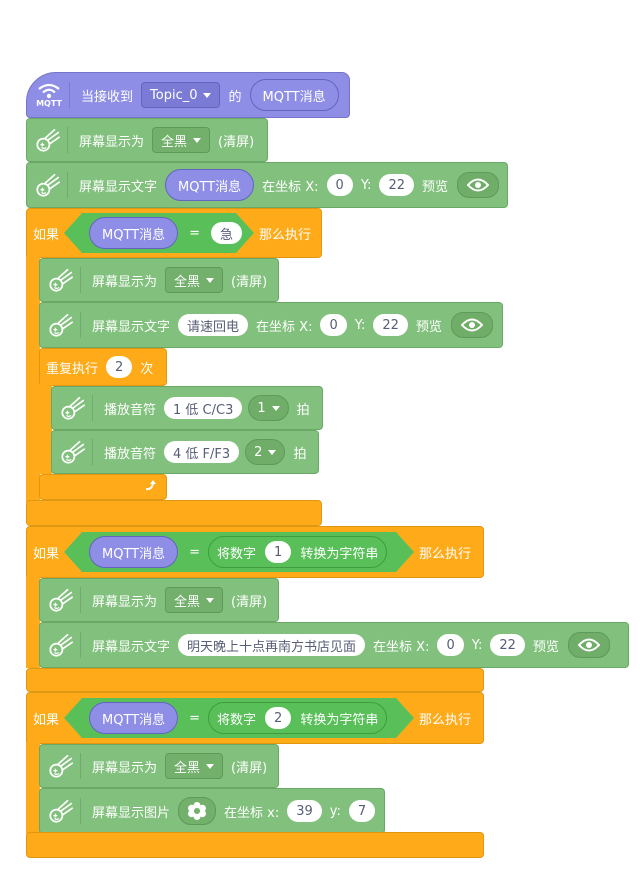 This screenshot has width=640, height=877. Describe the element at coordinates (119, 367) in the screenshot. I see `repeat-count-input: 2` at that location.